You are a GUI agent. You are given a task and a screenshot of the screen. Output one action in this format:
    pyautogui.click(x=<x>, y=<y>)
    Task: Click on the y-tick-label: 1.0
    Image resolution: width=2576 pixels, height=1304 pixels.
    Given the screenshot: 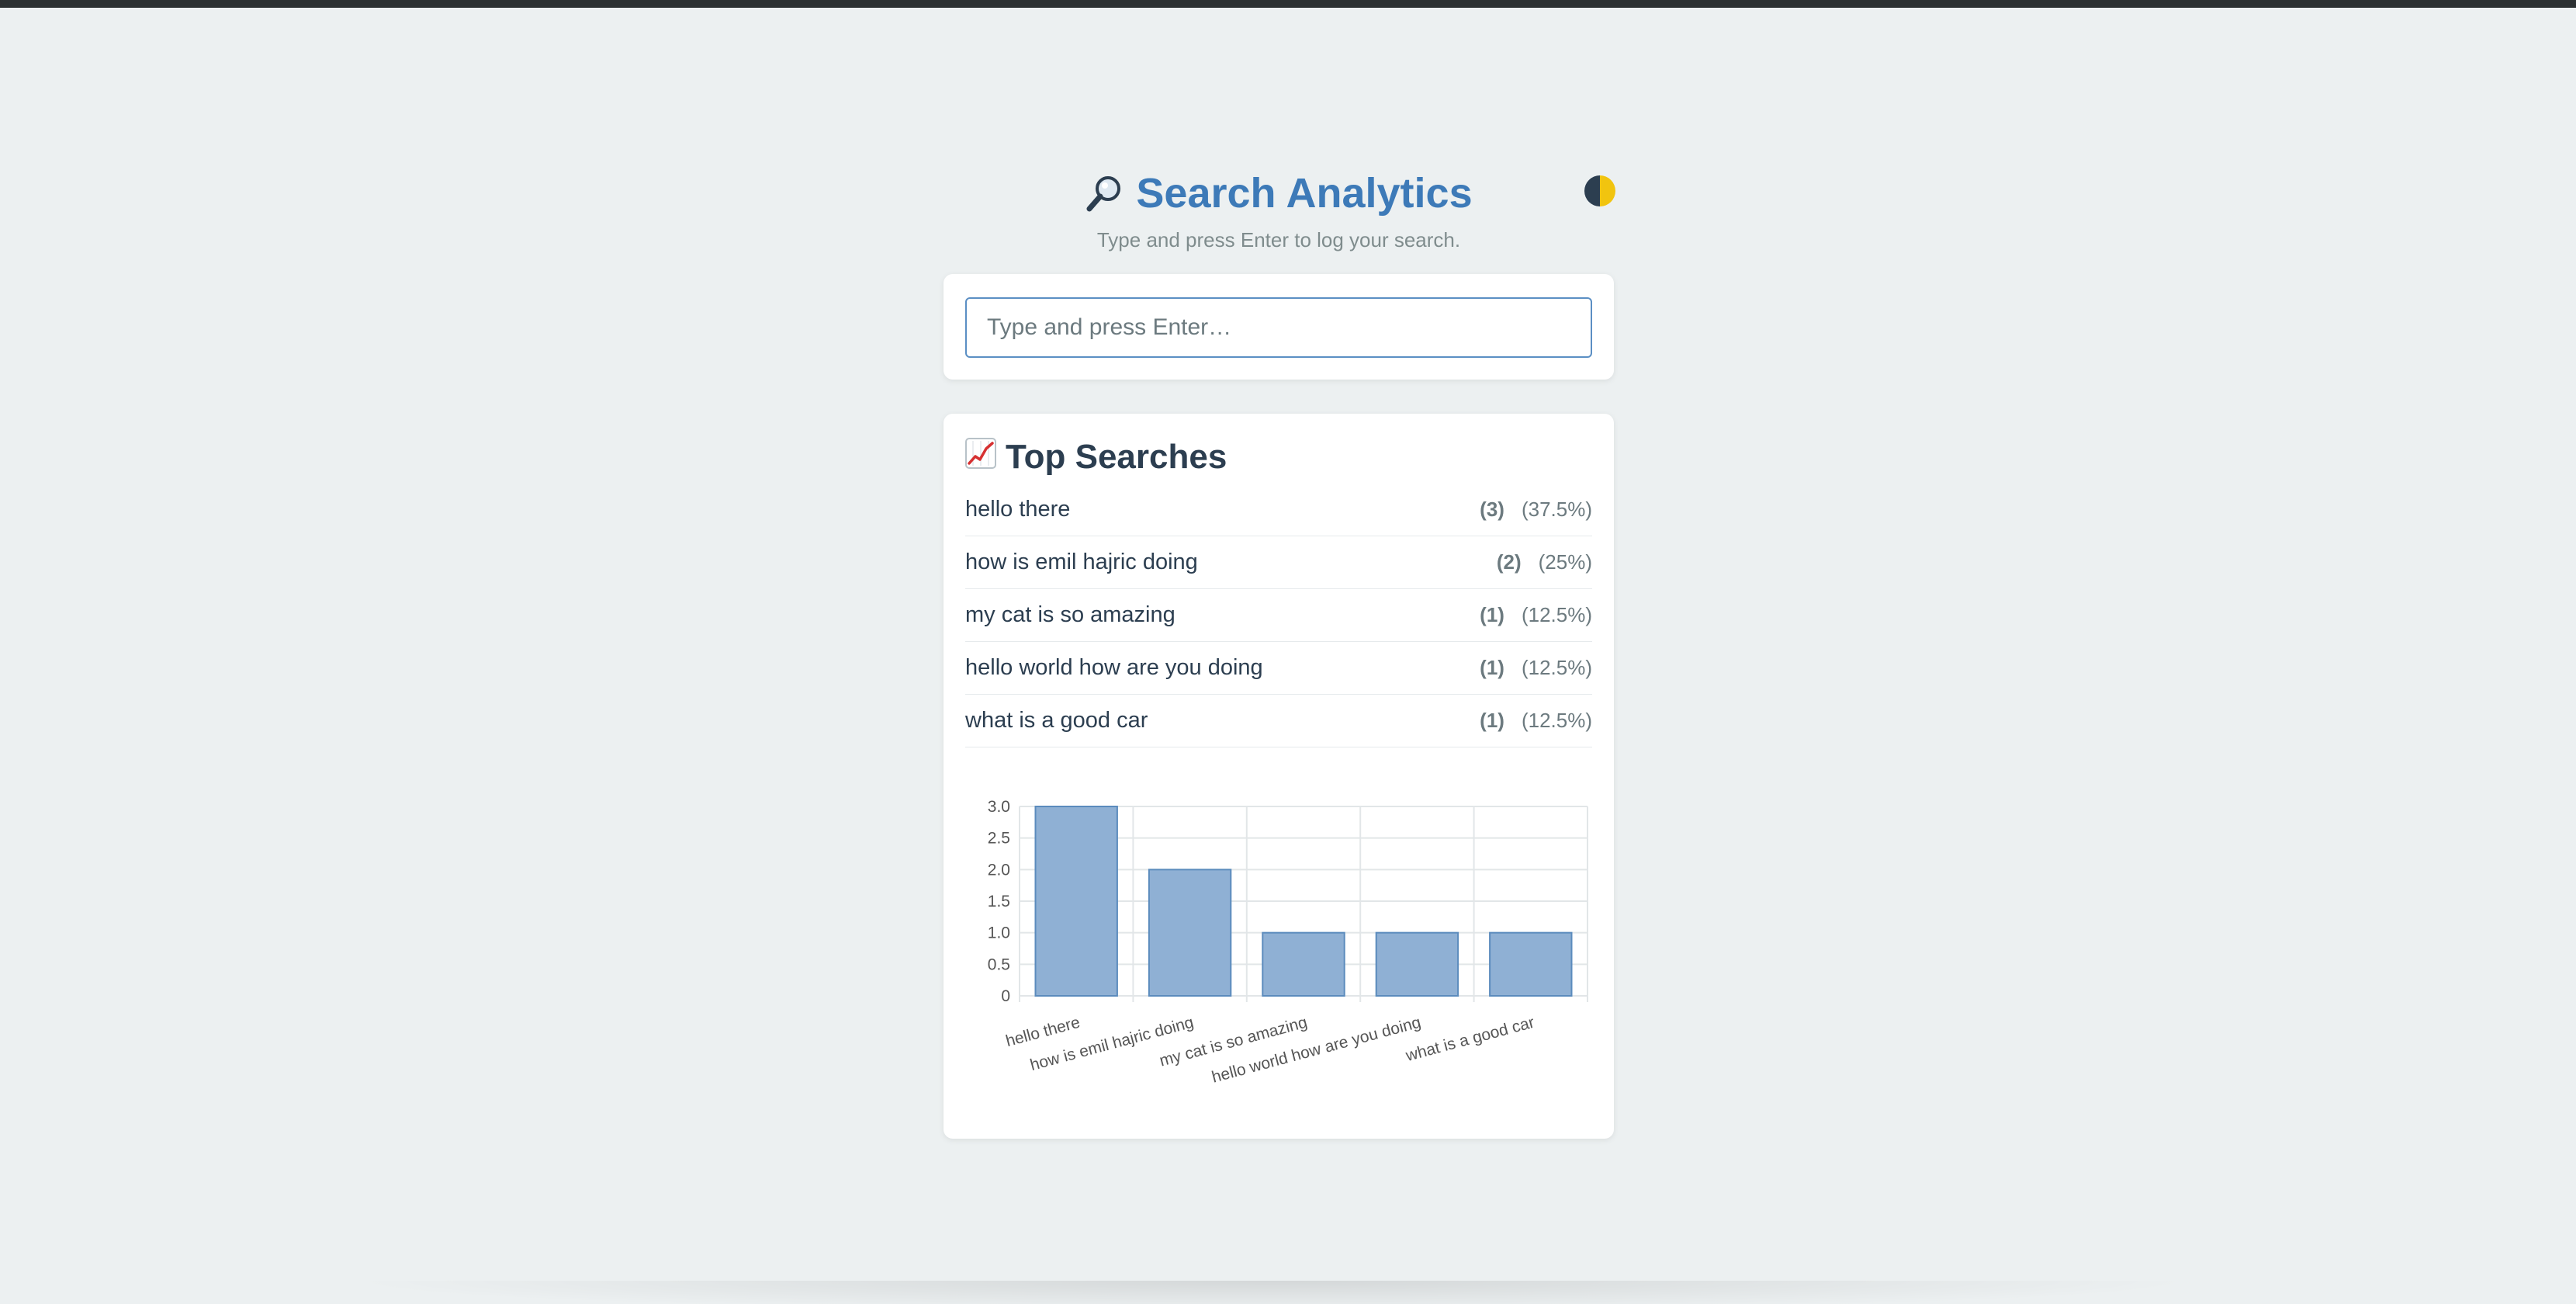 What is the action you would take?
    pyautogui.click(x=999, y=933)
    